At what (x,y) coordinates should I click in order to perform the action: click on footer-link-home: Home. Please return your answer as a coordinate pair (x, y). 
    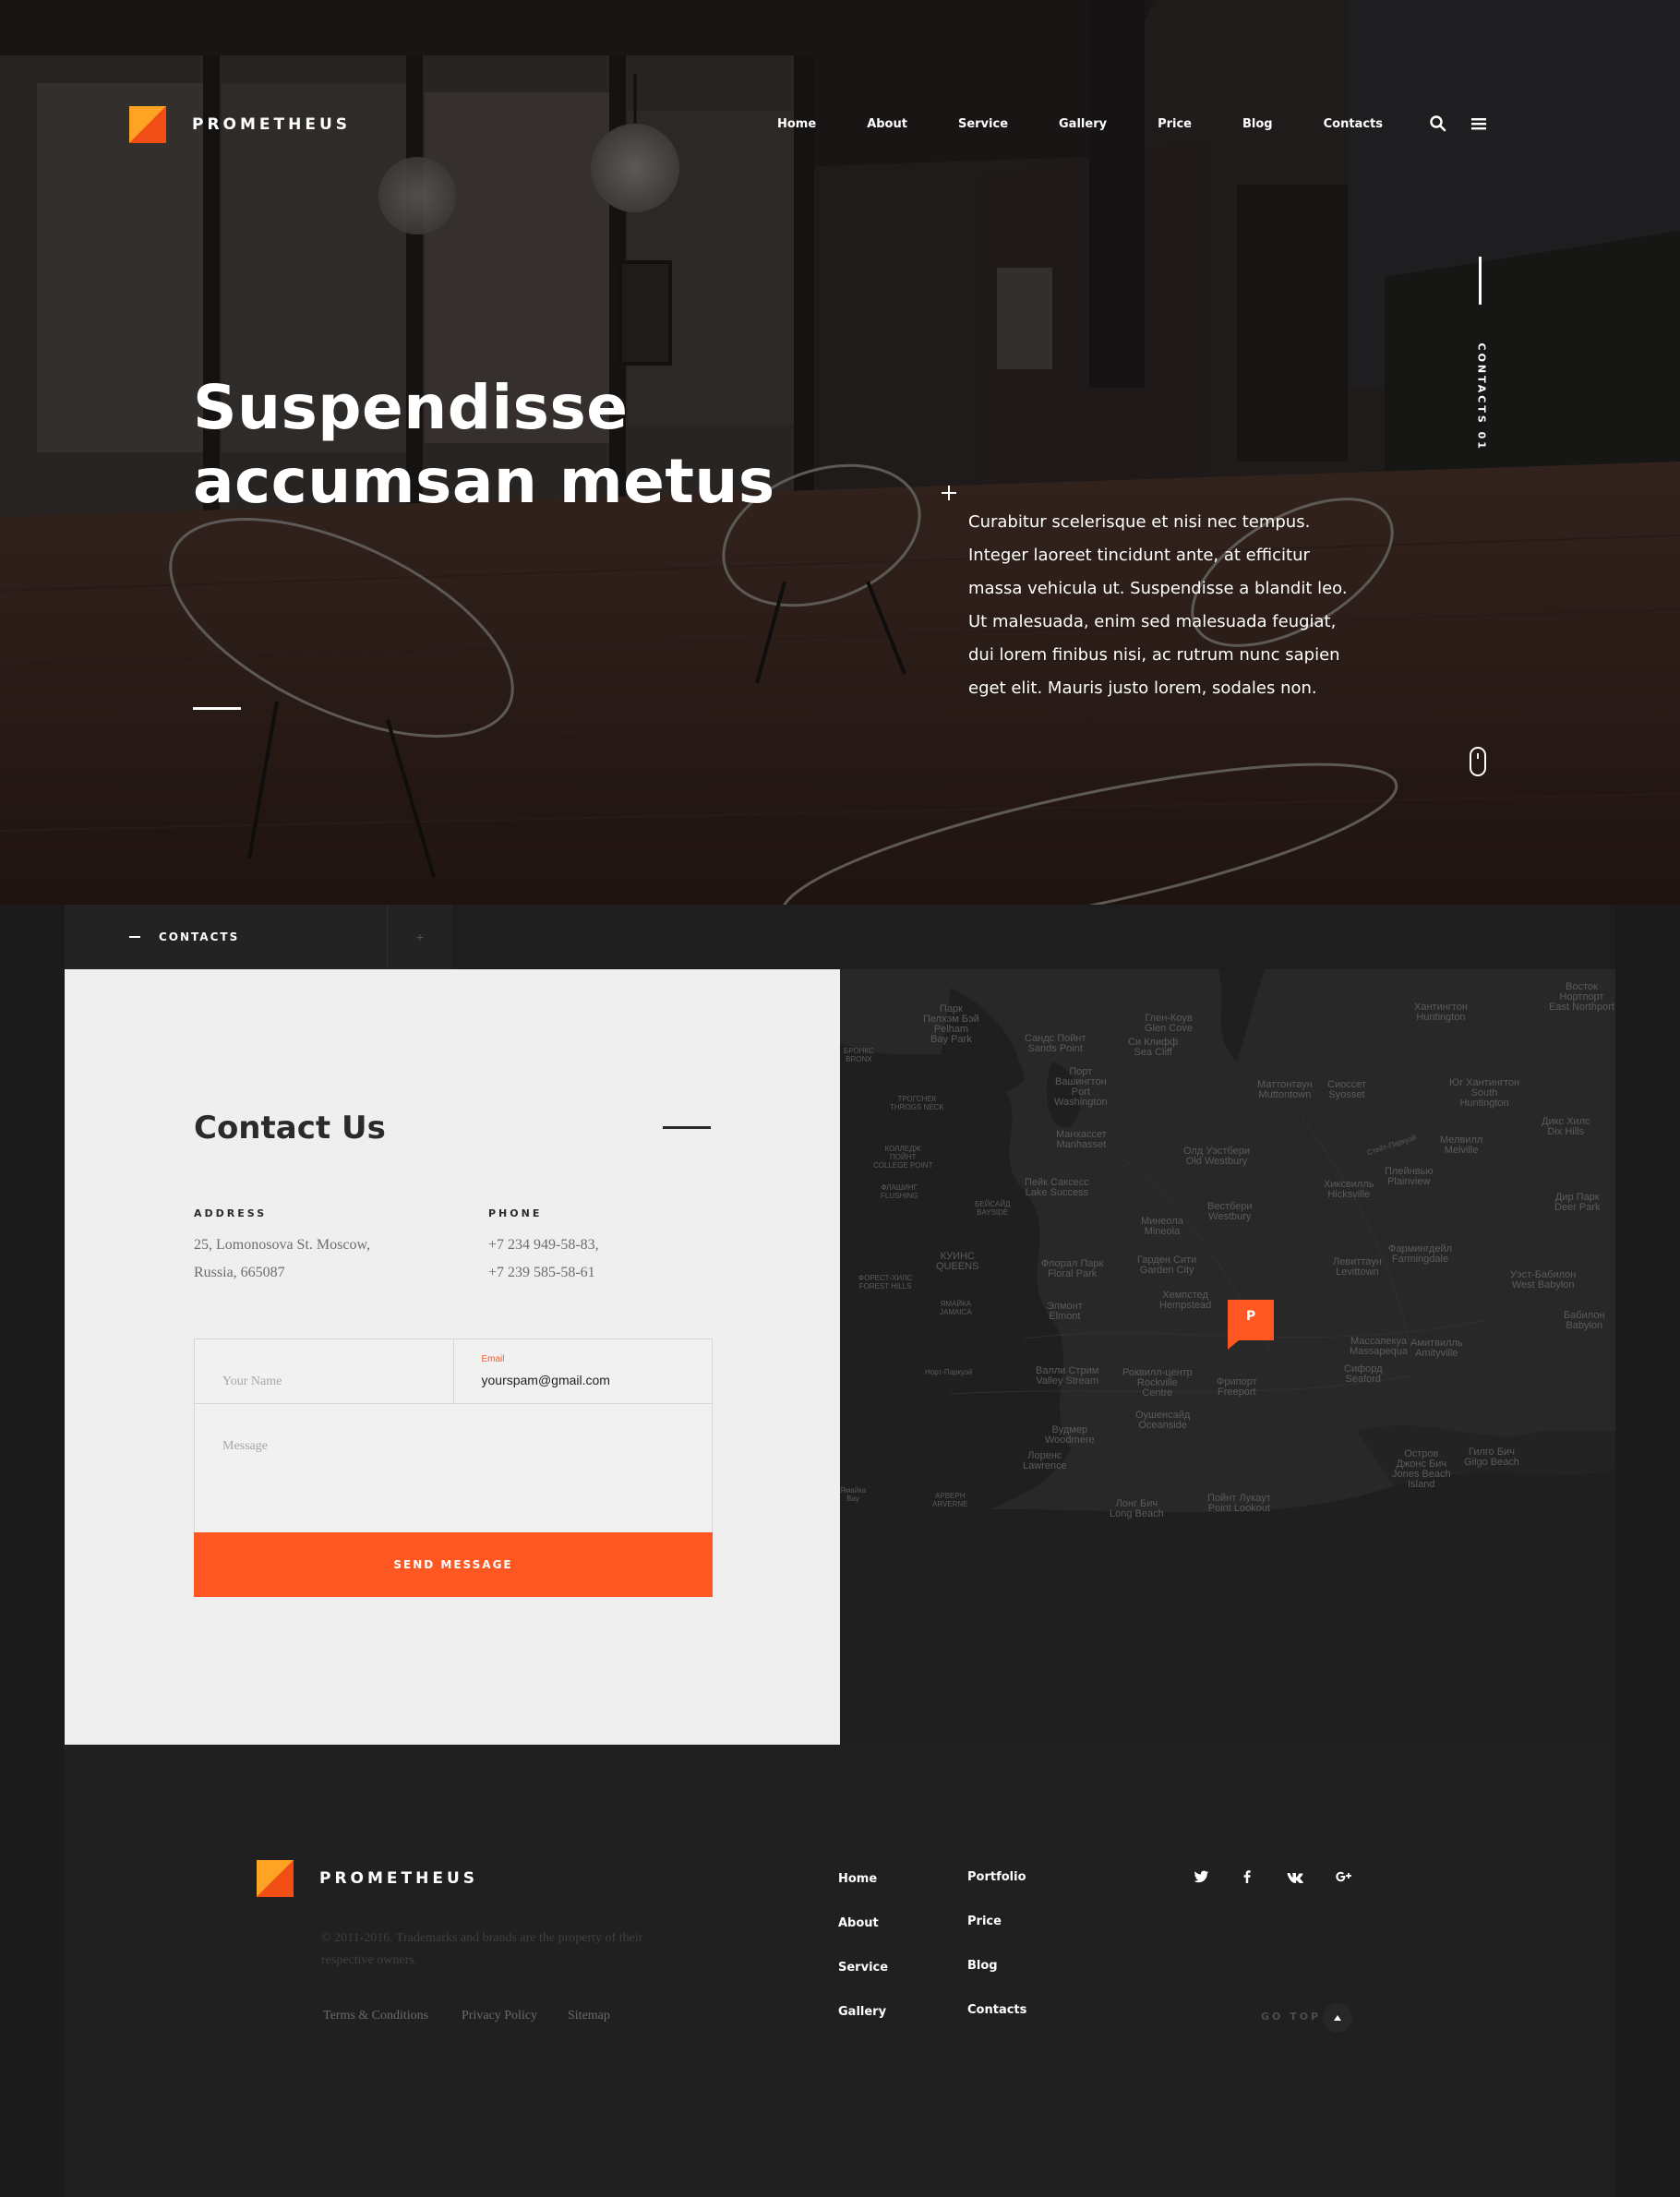
    Looking at the image, I should click on (857, 1879).